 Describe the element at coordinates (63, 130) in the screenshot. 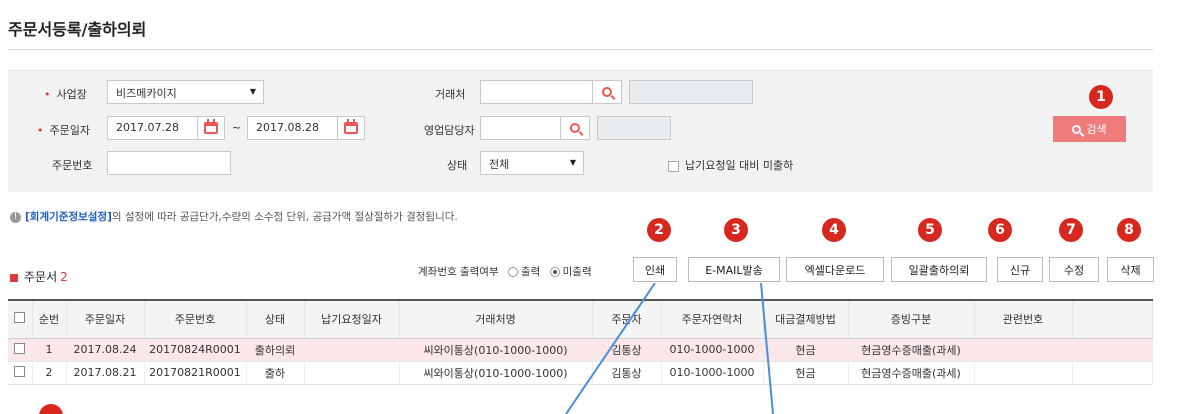

I see `order-date-label: 주문일자` at that location.